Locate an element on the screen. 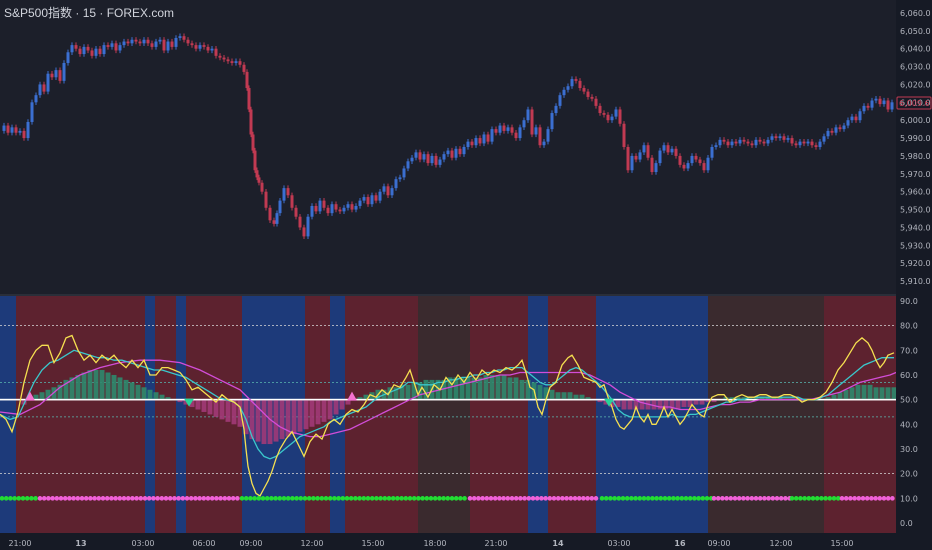 This screenshot has height=550, width=932. price-tick-label: 5,910.0 is located at coordinates (915, 281).